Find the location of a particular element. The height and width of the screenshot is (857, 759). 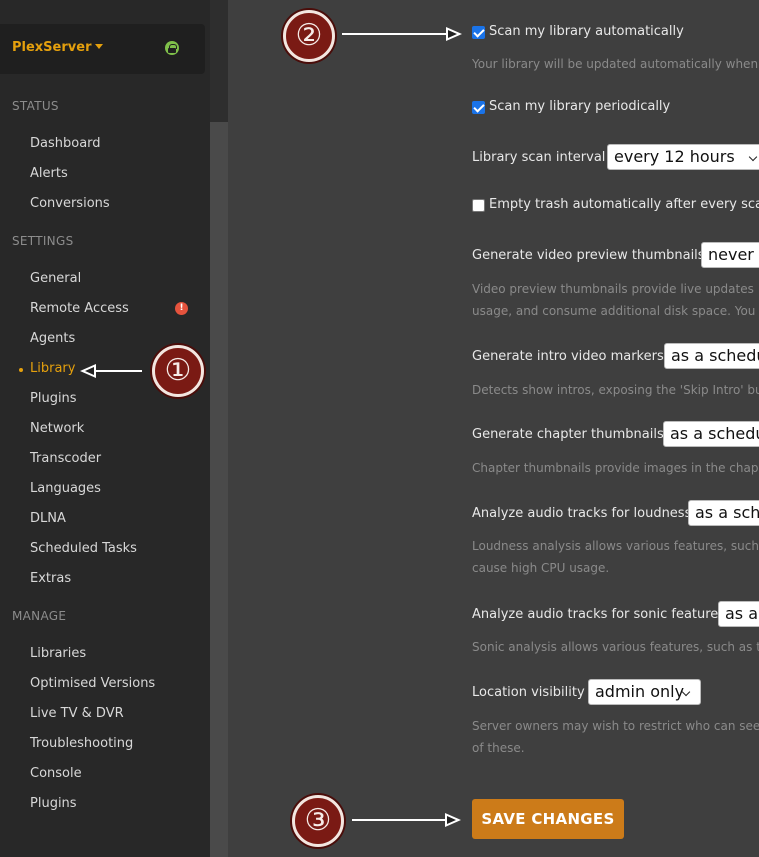

location-label: Location visibility is located at coordinates (528, 692).